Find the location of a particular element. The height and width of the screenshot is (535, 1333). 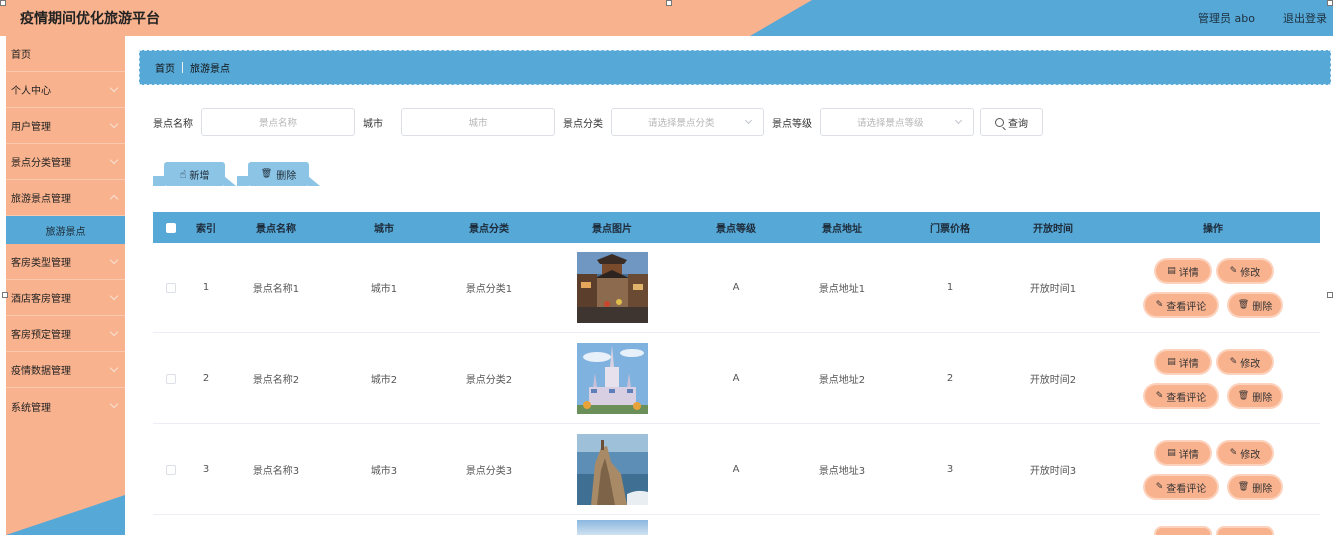

city-label: 城市 is located at coordinates (373, 124).